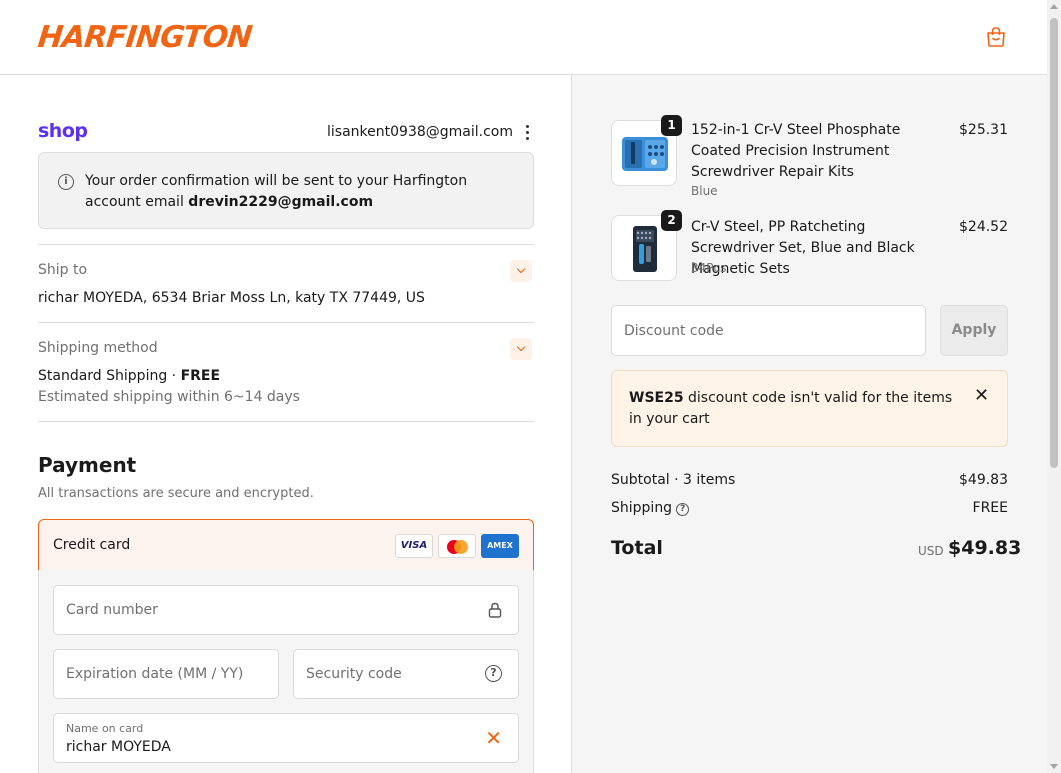  What do you see at coordinates (286, 545) in the screenshot?
I see `credit-card-option: Credit card VISA AMEX` at bounding box center [286, 545].